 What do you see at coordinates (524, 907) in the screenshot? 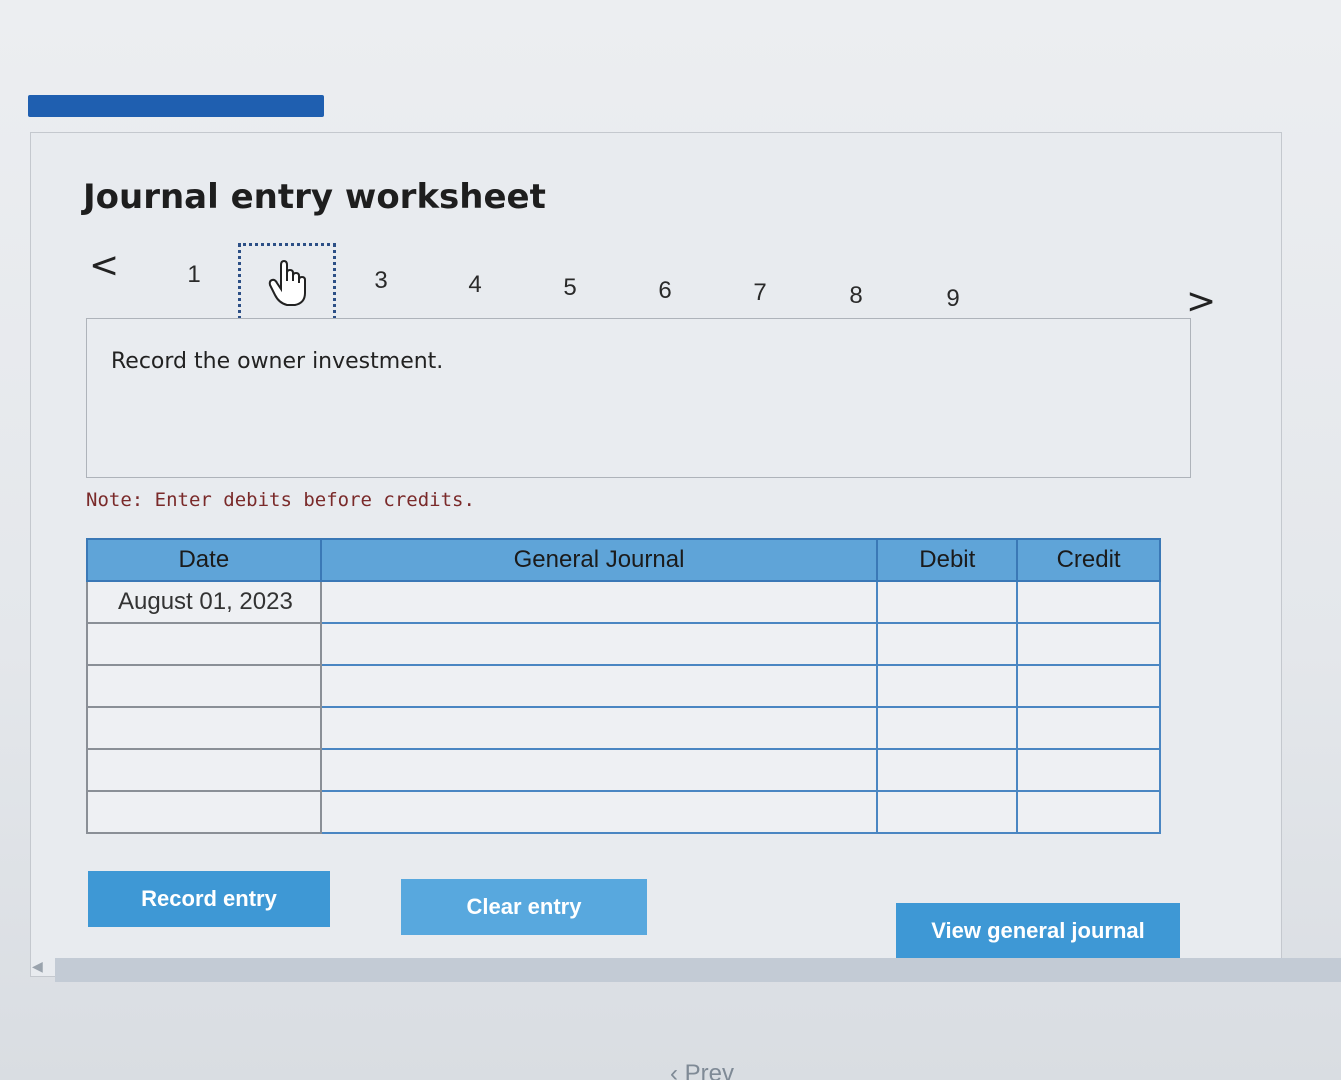
I see `clear-entry-button: Clear entry` at bounding box center [524, 907].